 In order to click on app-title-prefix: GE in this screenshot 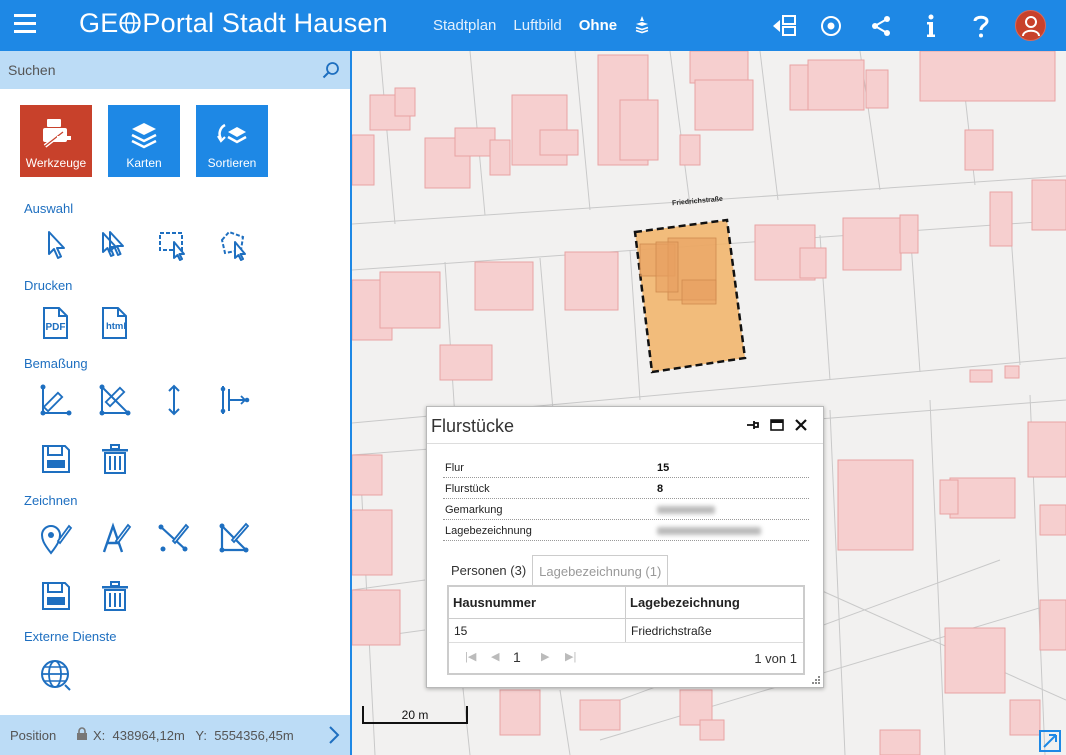, I will do `click(99, 23)`.